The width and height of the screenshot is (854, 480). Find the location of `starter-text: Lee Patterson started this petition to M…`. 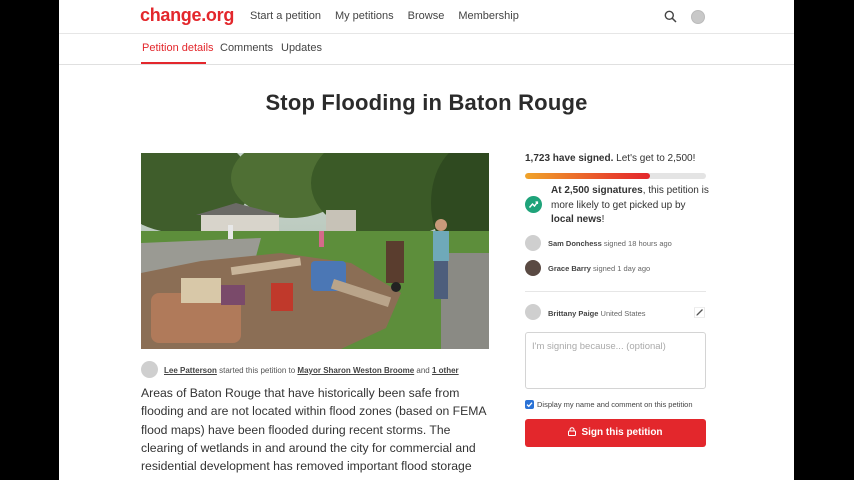

starter-text: Lee Patterson started this petition to M… is located at coordinates (311, 370).